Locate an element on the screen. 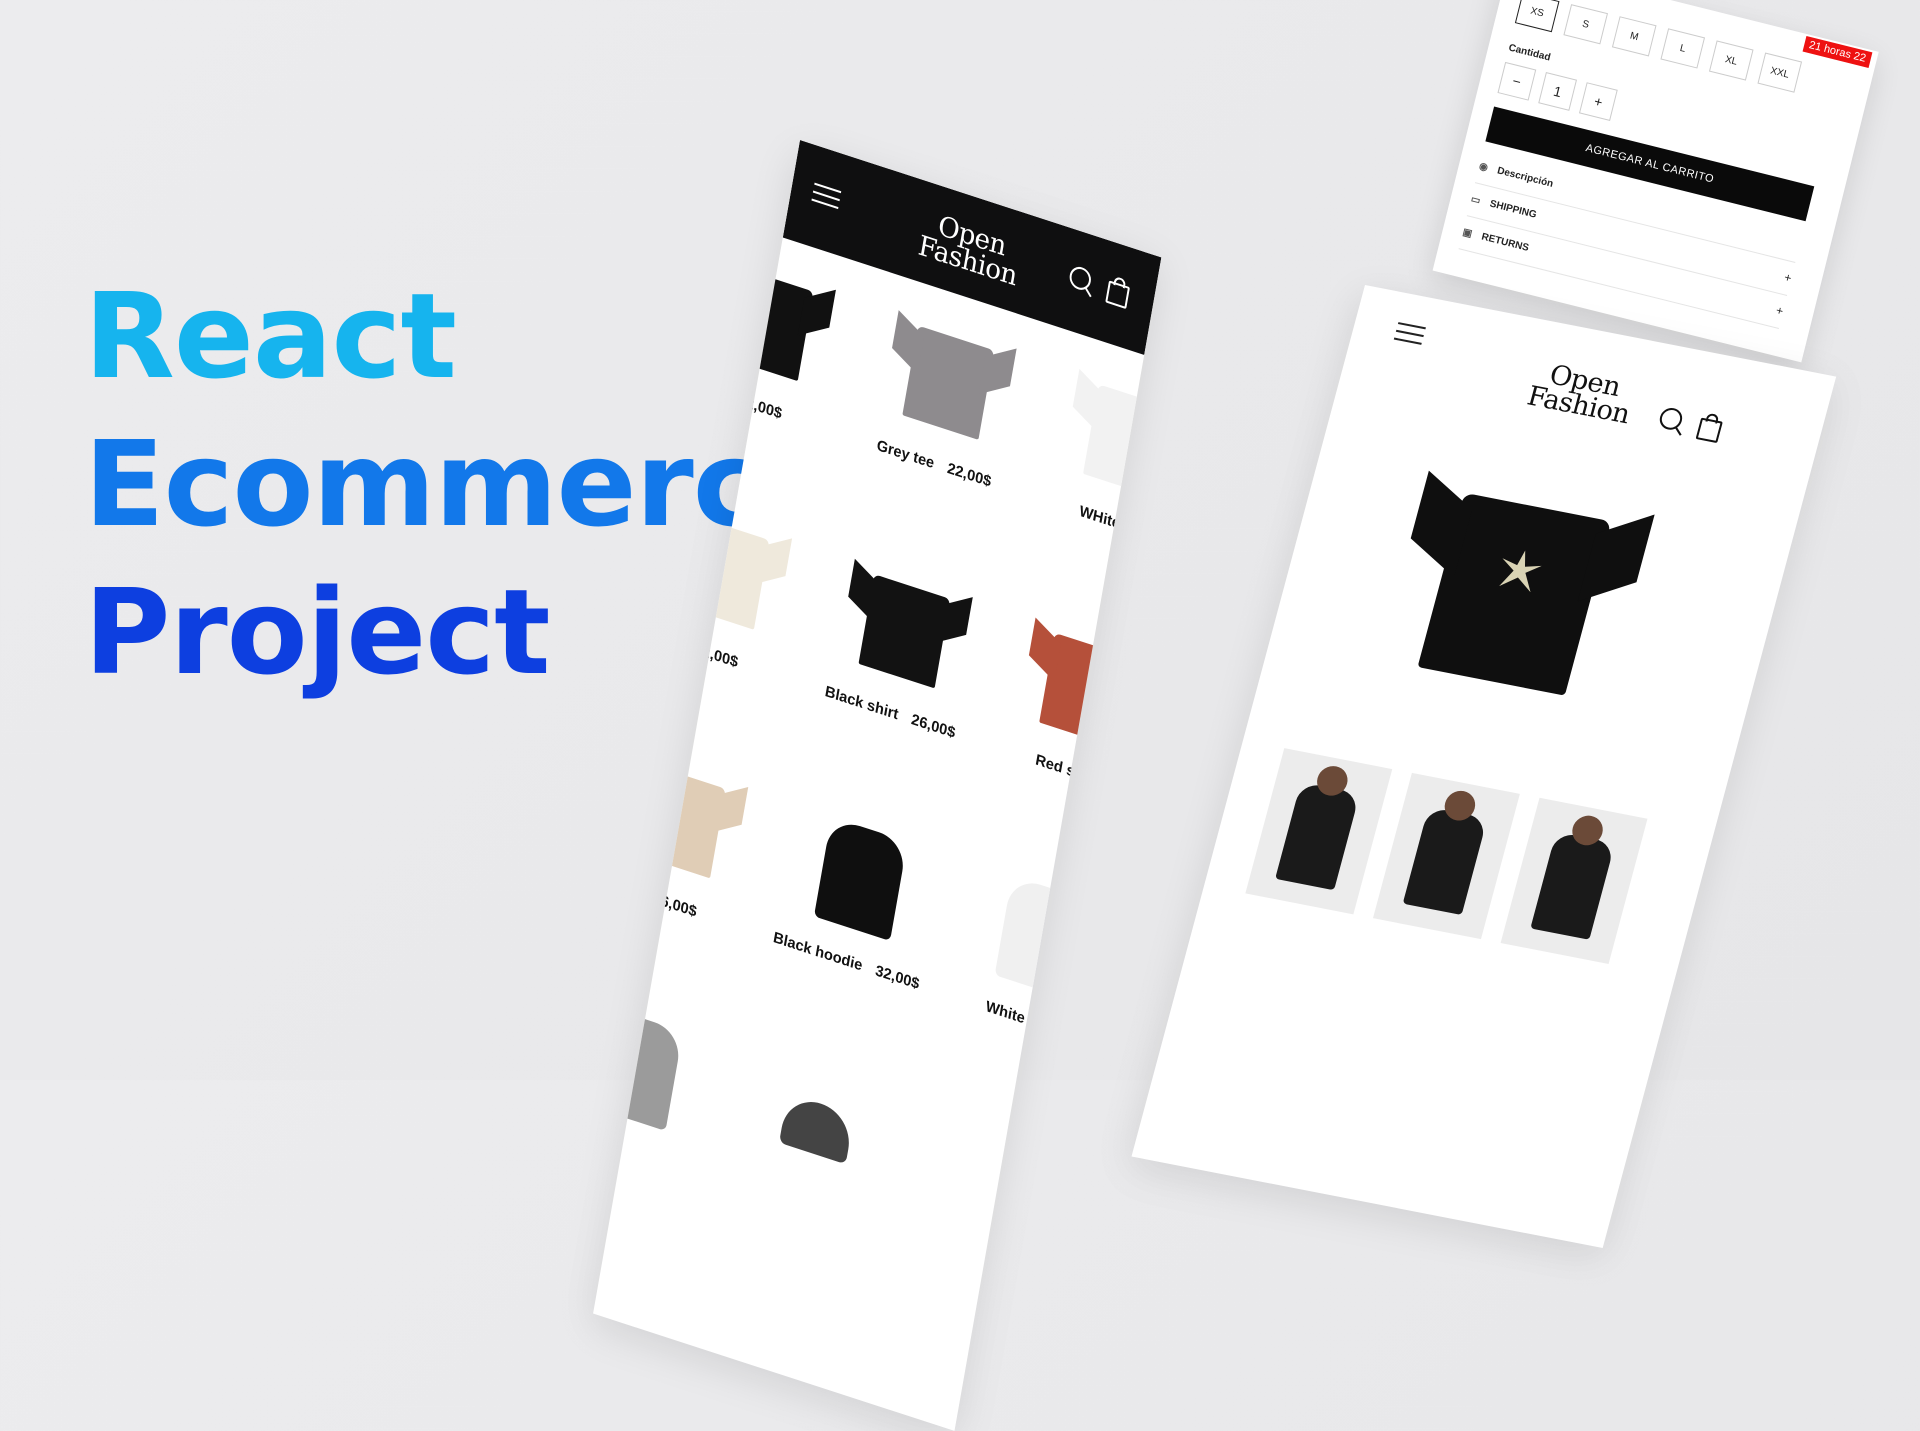 Image resolution: width=1920 pixels, height=1431 pixels. product-caption: WHite te is located at coordinates (1095, 522).